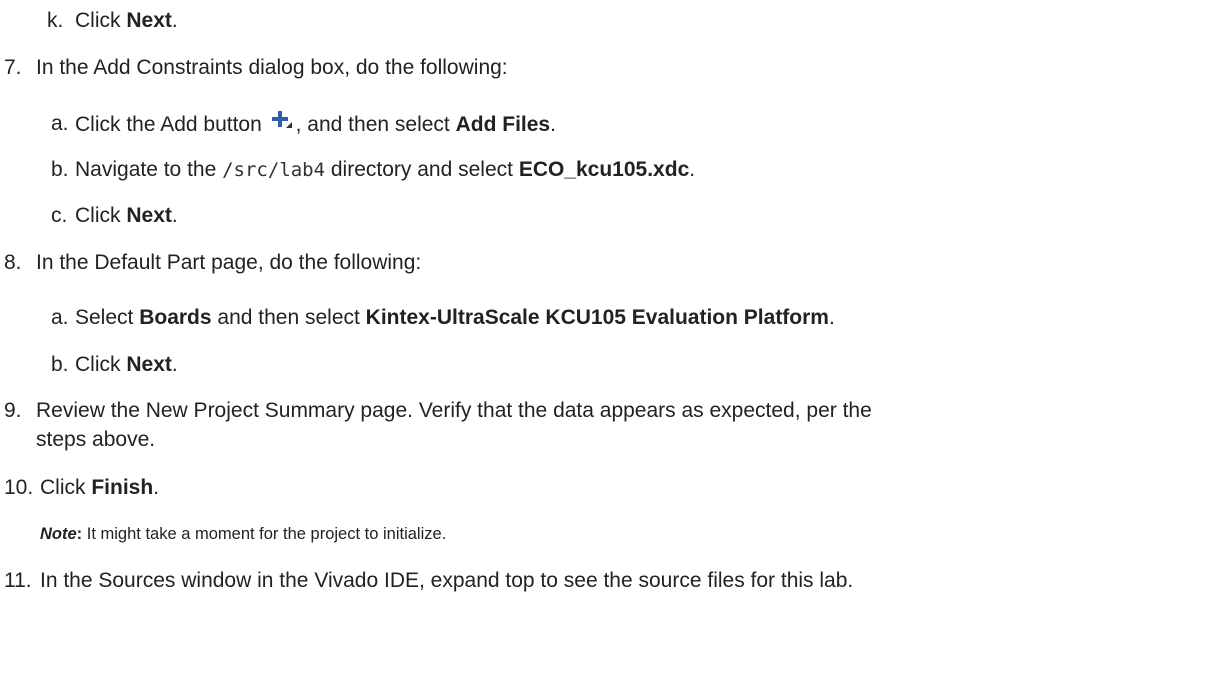 Image resolution: width=1215 pixels, height=673 pixels. What do you see at coordinates (18, 580) in the screenshot?
I see `step-11-marker: 11.` at bounding box center [18, 580].